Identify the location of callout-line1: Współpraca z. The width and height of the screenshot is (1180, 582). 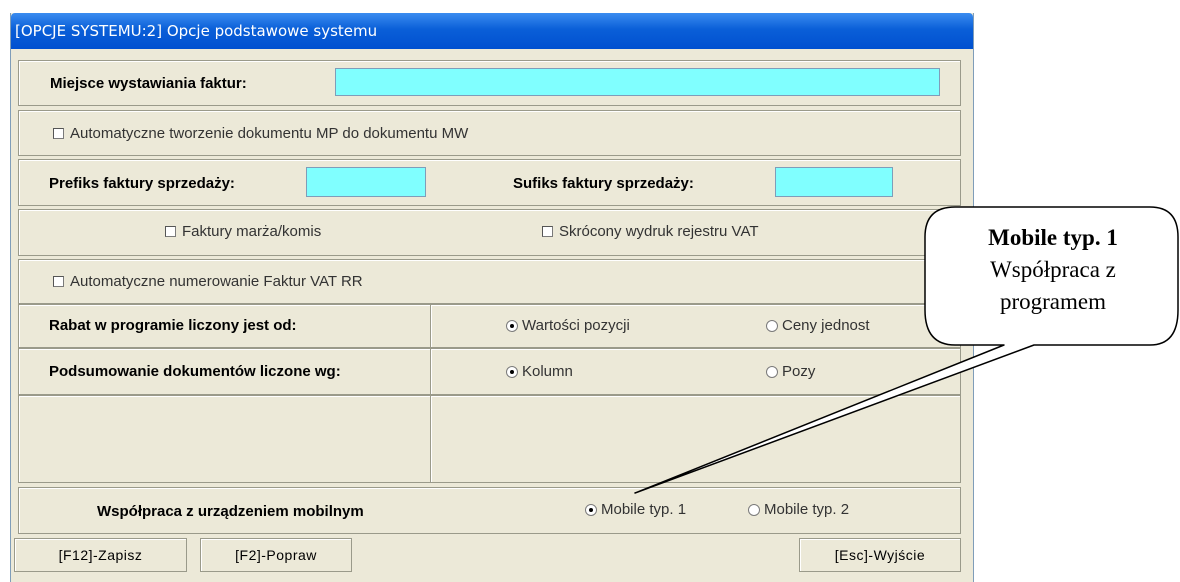
(1053, 269).